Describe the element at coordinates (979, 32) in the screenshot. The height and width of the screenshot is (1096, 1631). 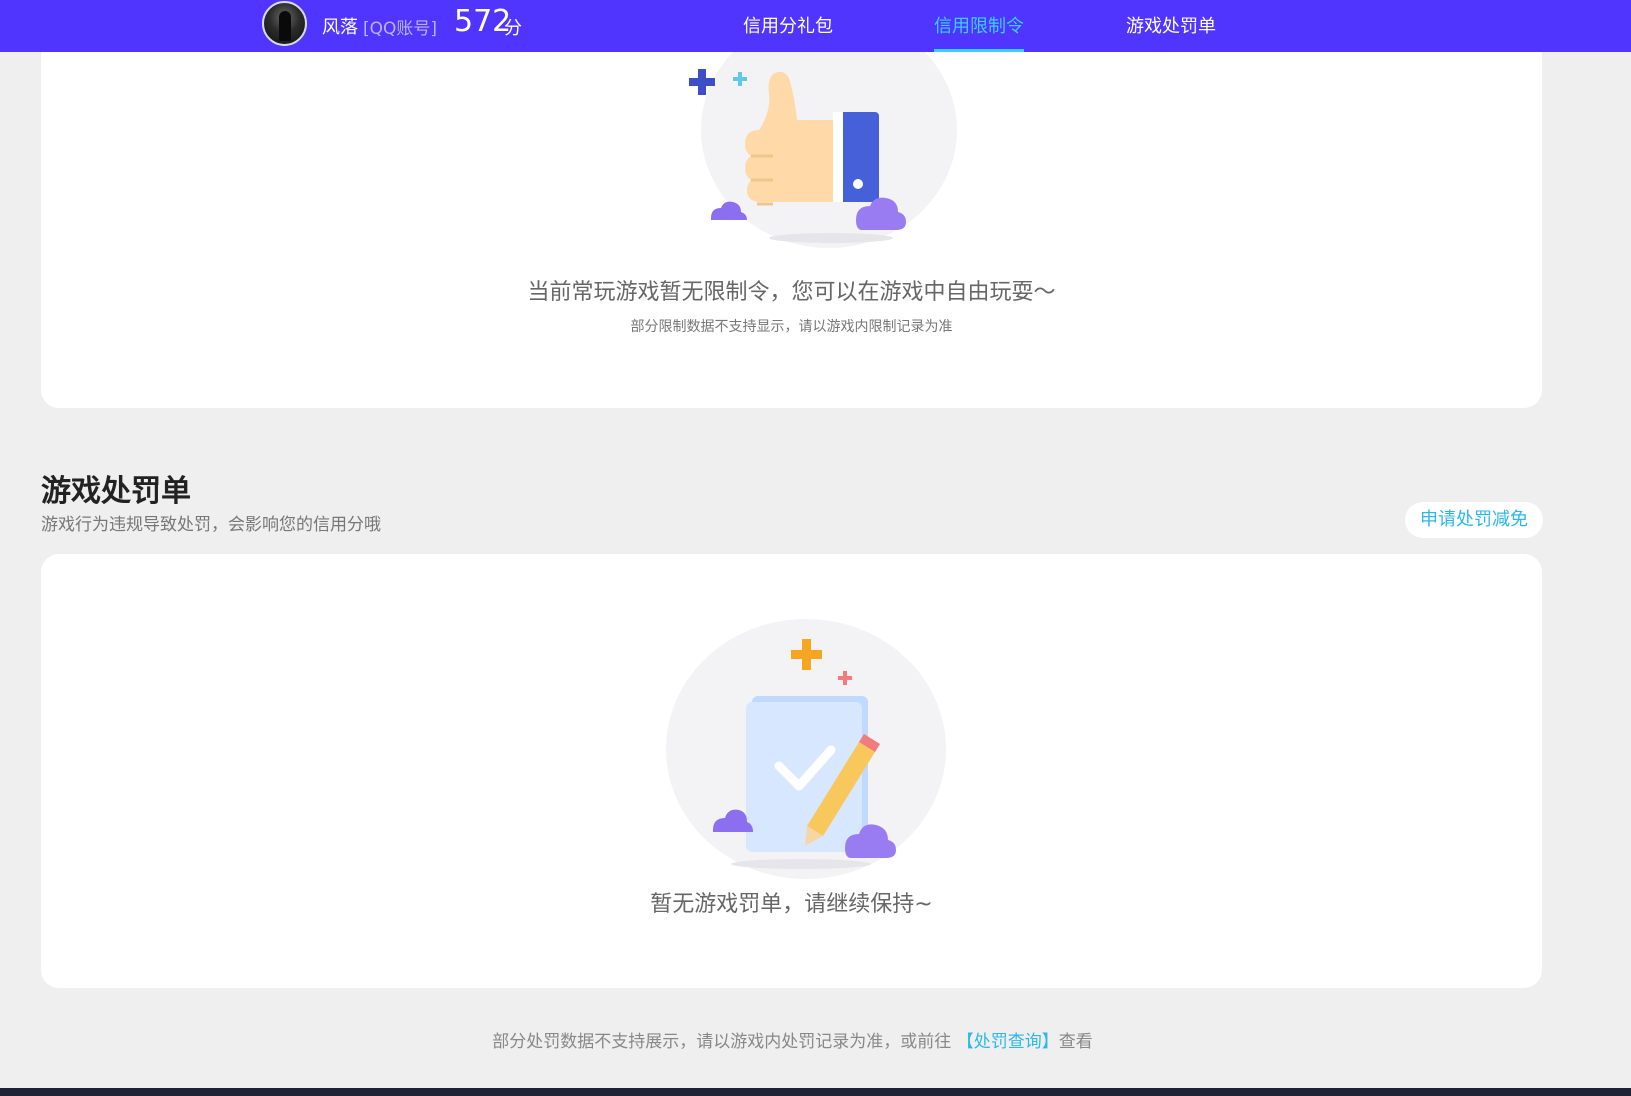
I see `tab-credit-restriction: 信用限制令` at that location.